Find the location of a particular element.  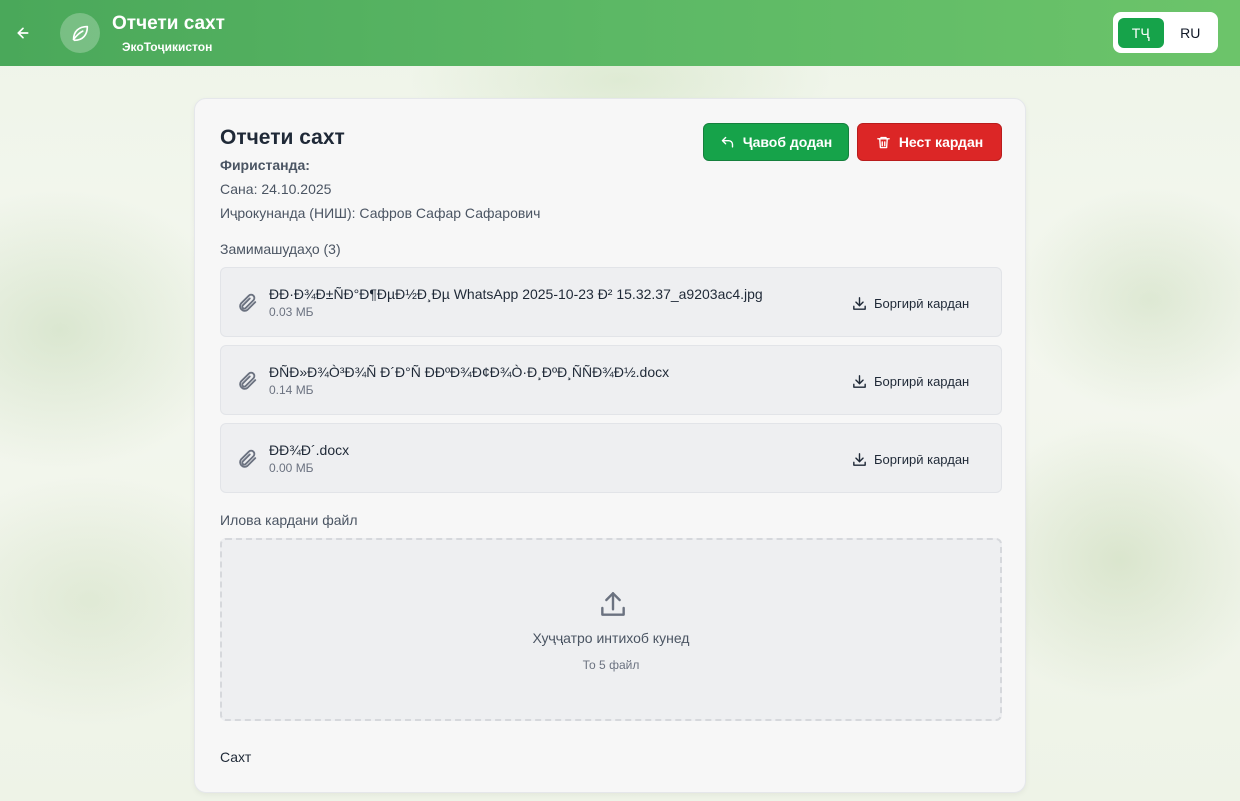

arrow-left-icon is located at coordinates (23, 33).